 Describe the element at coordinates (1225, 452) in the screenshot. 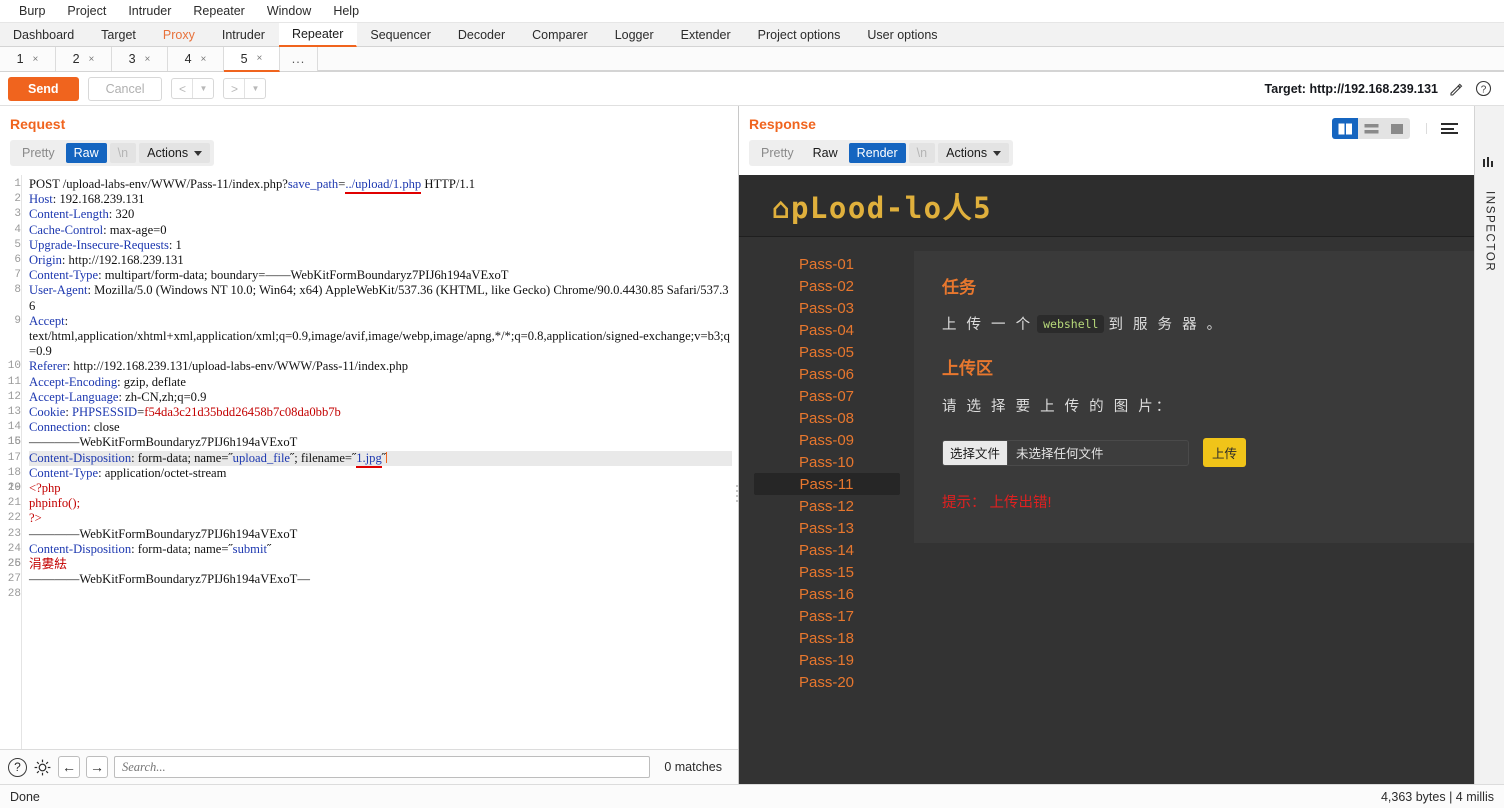

I see `upload-submit-button: 上传` at that location.